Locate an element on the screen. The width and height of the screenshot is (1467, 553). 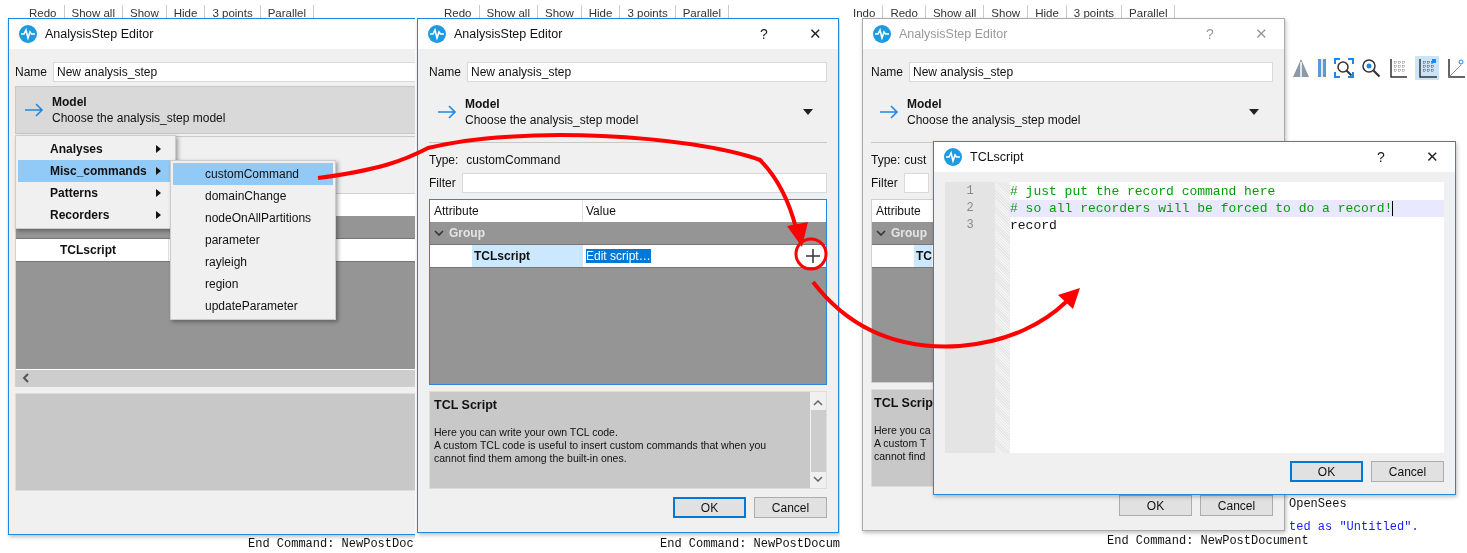
type-value: cust is located at coordinates (915, 160).